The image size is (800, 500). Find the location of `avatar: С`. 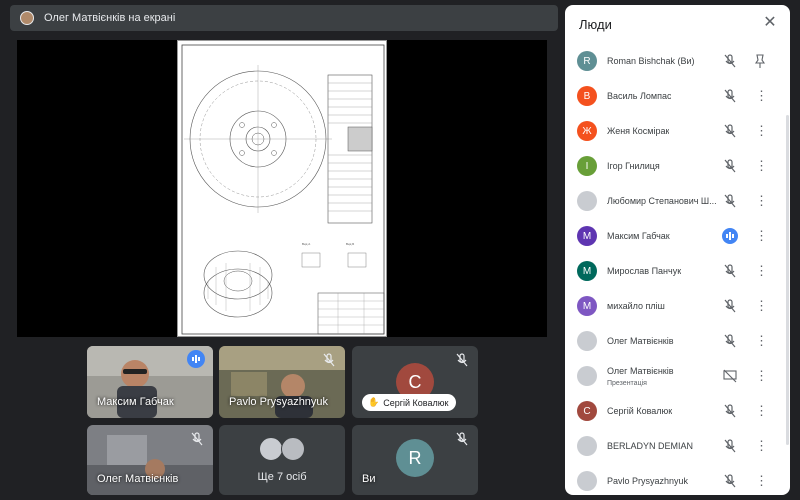

avatar: С is located at coordinates (587, 411).